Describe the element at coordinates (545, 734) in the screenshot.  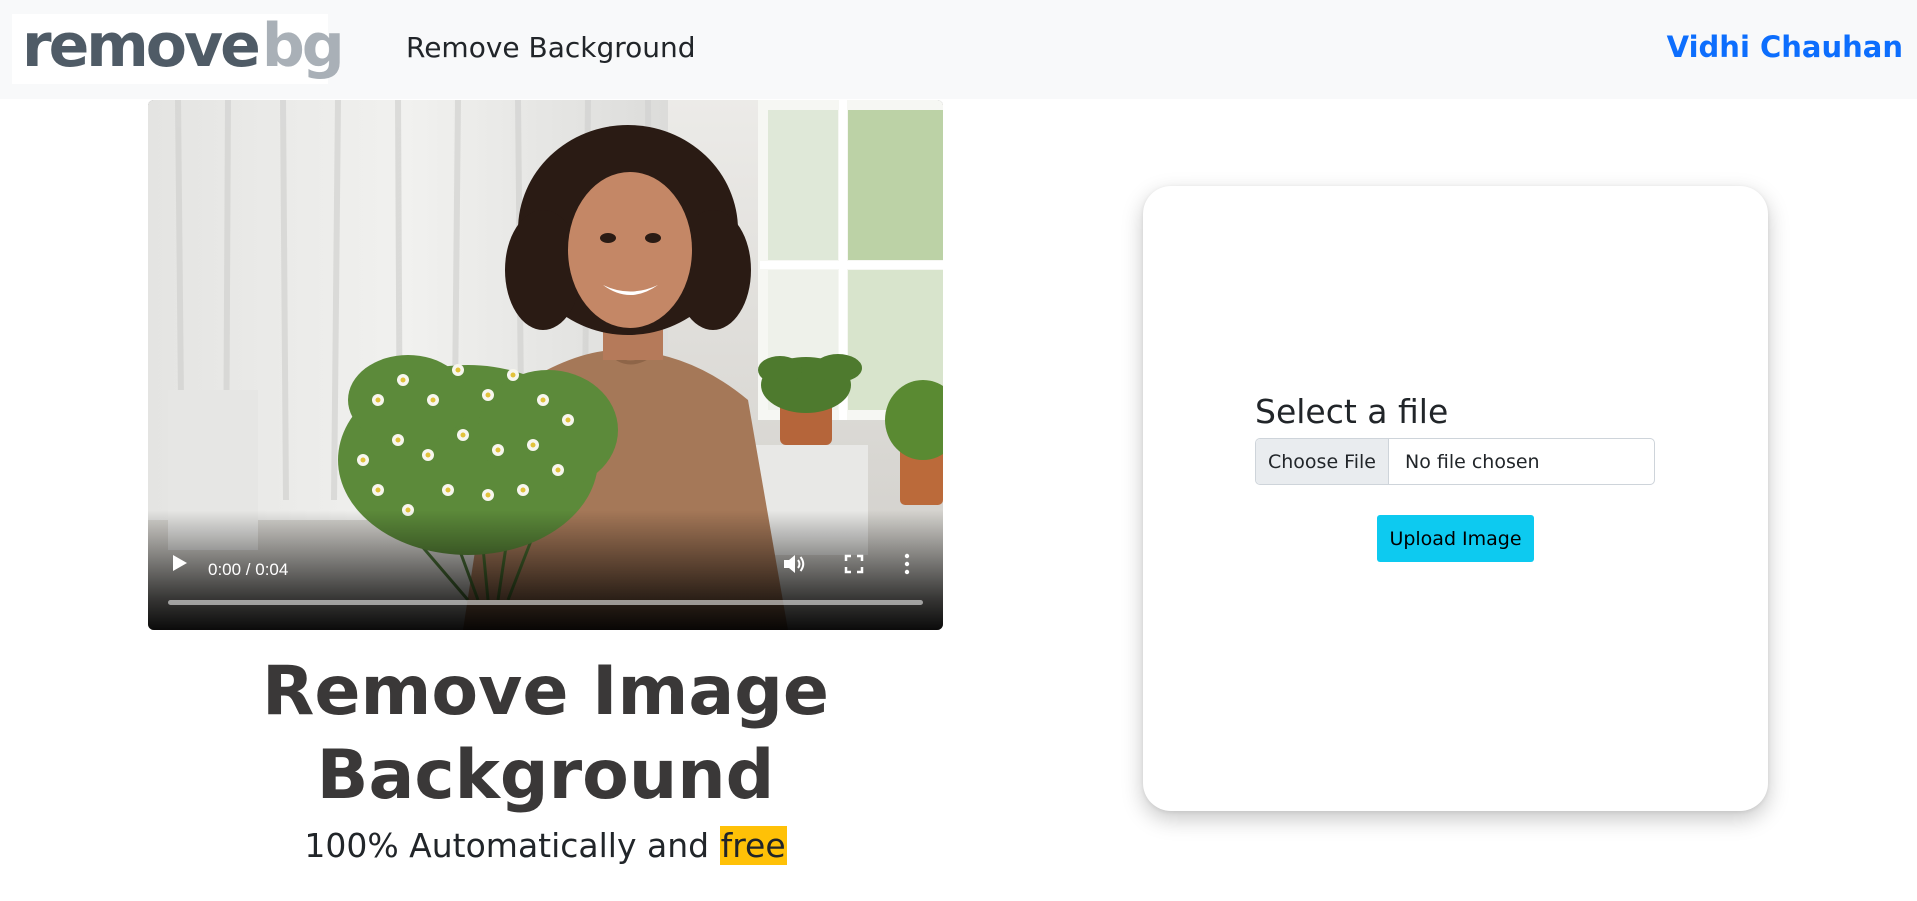
I see `hero-headline: Remove Image Background` at that location.